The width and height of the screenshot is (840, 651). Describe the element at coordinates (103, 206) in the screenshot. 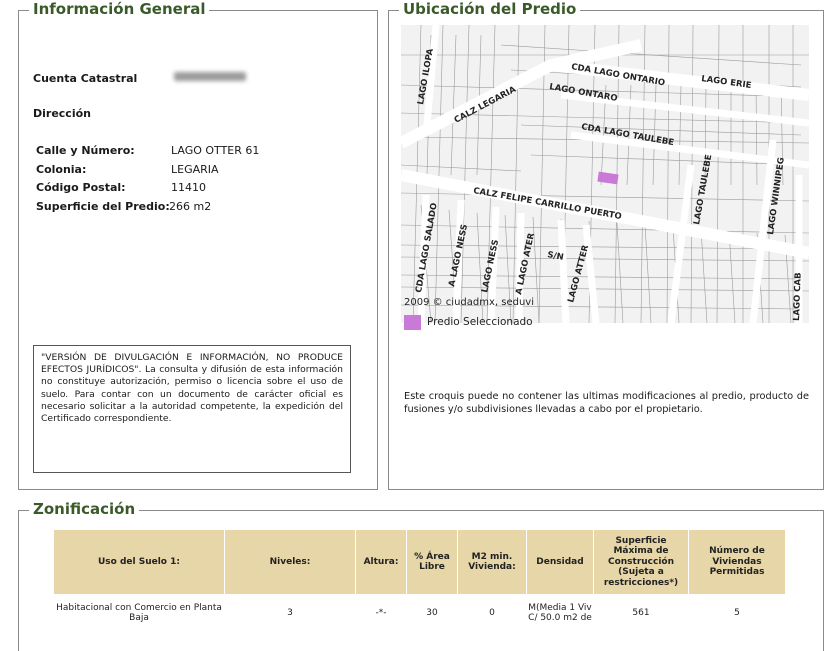

I see `superficie-label: Superficie del Predio:` at that location.